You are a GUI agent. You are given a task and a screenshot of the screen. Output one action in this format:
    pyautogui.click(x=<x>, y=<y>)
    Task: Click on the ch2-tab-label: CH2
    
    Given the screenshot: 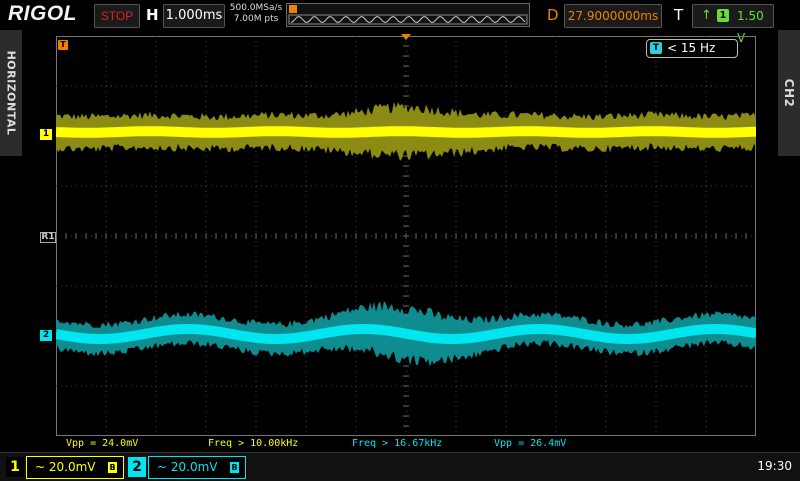 What is the action you would take?
    pyautogui.click(x=789, y=93)
    